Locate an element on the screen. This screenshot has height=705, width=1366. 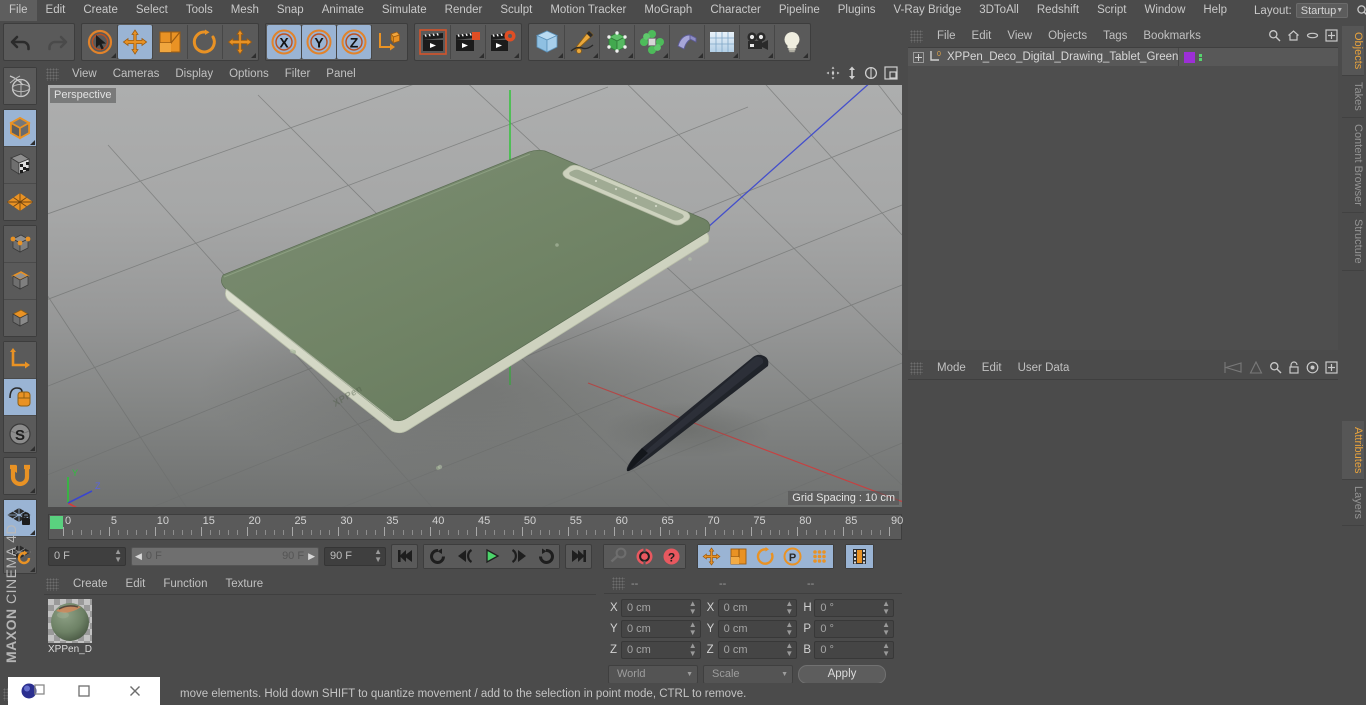
material-item: XPPen_D is located at coordinates (70, 627).